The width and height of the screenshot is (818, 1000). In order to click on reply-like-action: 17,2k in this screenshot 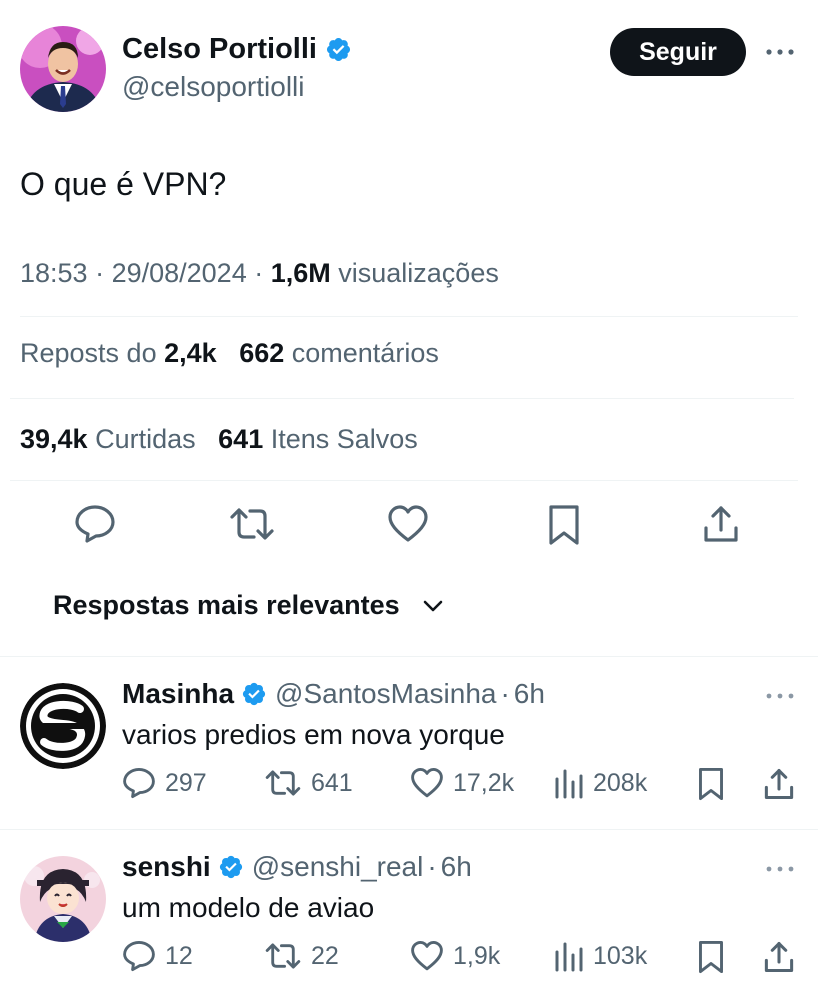, I will do `click(462, 783)`.